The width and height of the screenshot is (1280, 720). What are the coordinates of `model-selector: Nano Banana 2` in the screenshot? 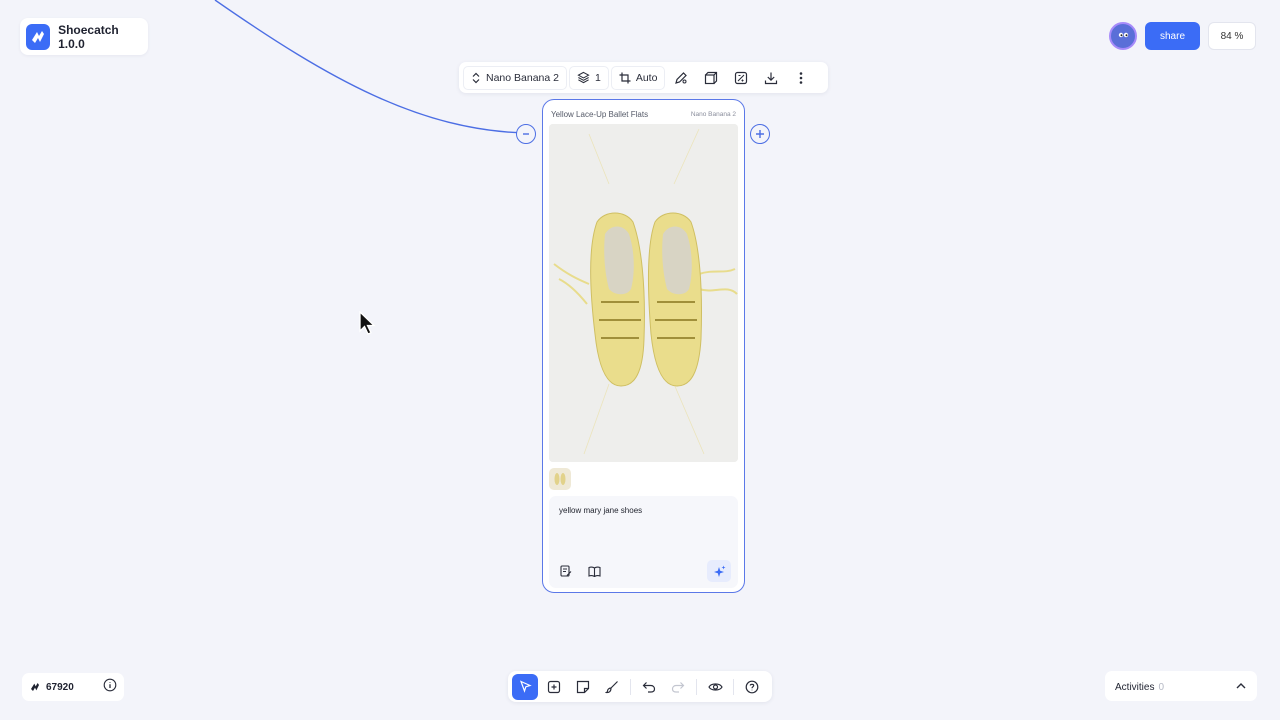 It's located at (515, 77).